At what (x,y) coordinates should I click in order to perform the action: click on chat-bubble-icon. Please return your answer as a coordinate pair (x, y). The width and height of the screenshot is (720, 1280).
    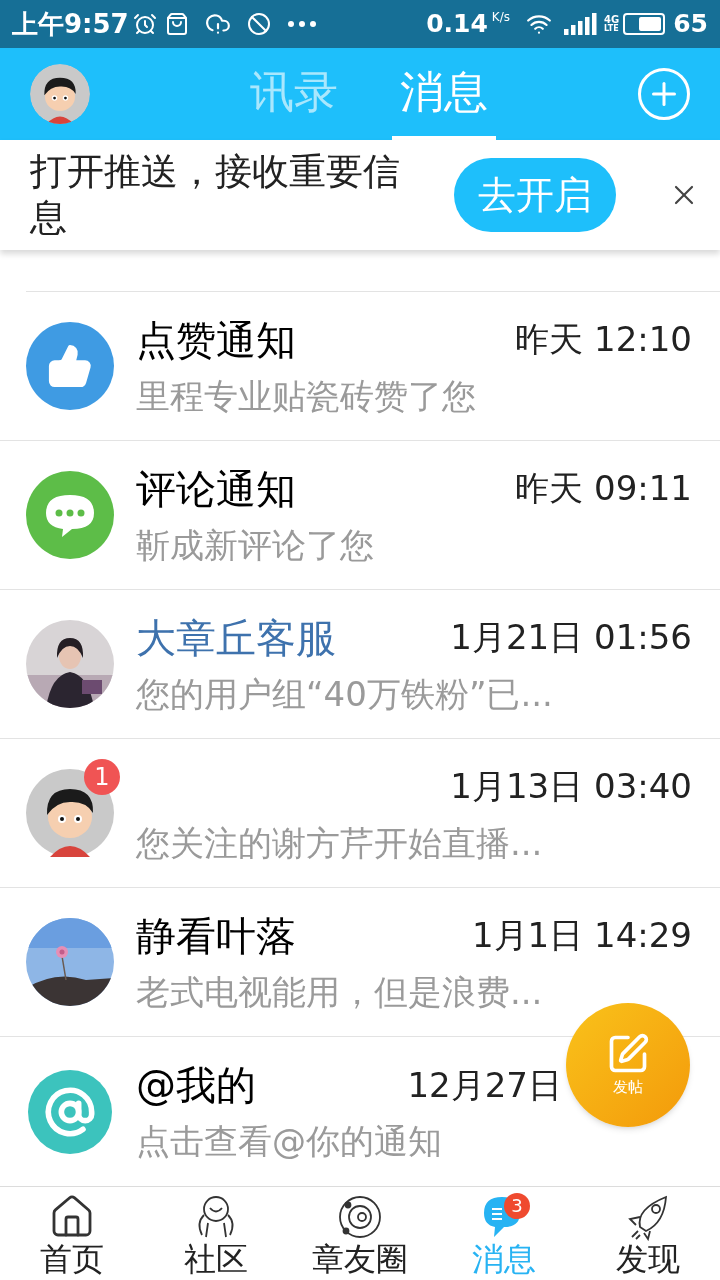
    Looking at the image, I should click on (70, 515).